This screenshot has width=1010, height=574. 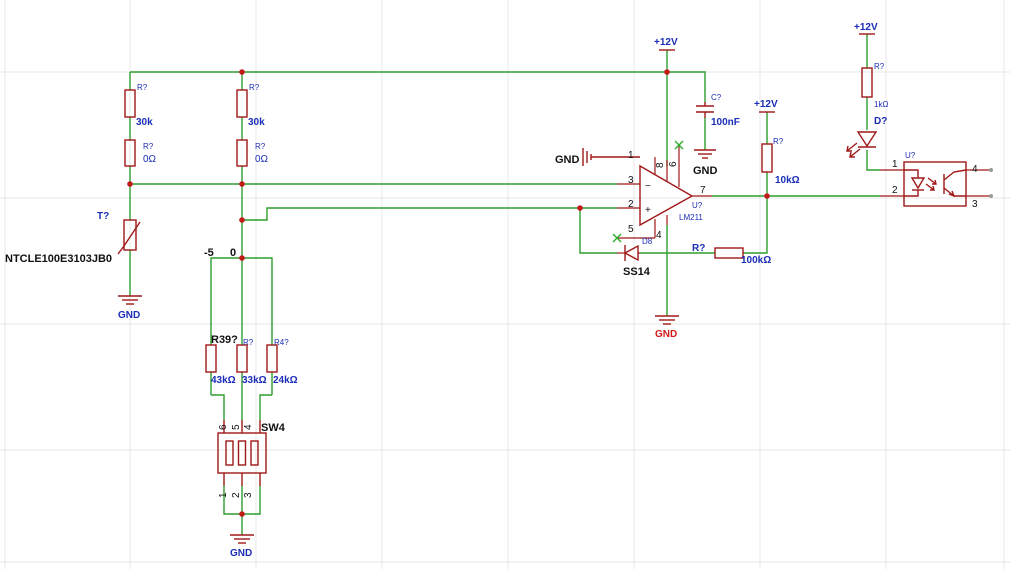 What do you see at coordinates (209, 253) in the screenshot?
I see `net-label-minus5: -5` at bounding box center [209, 253].